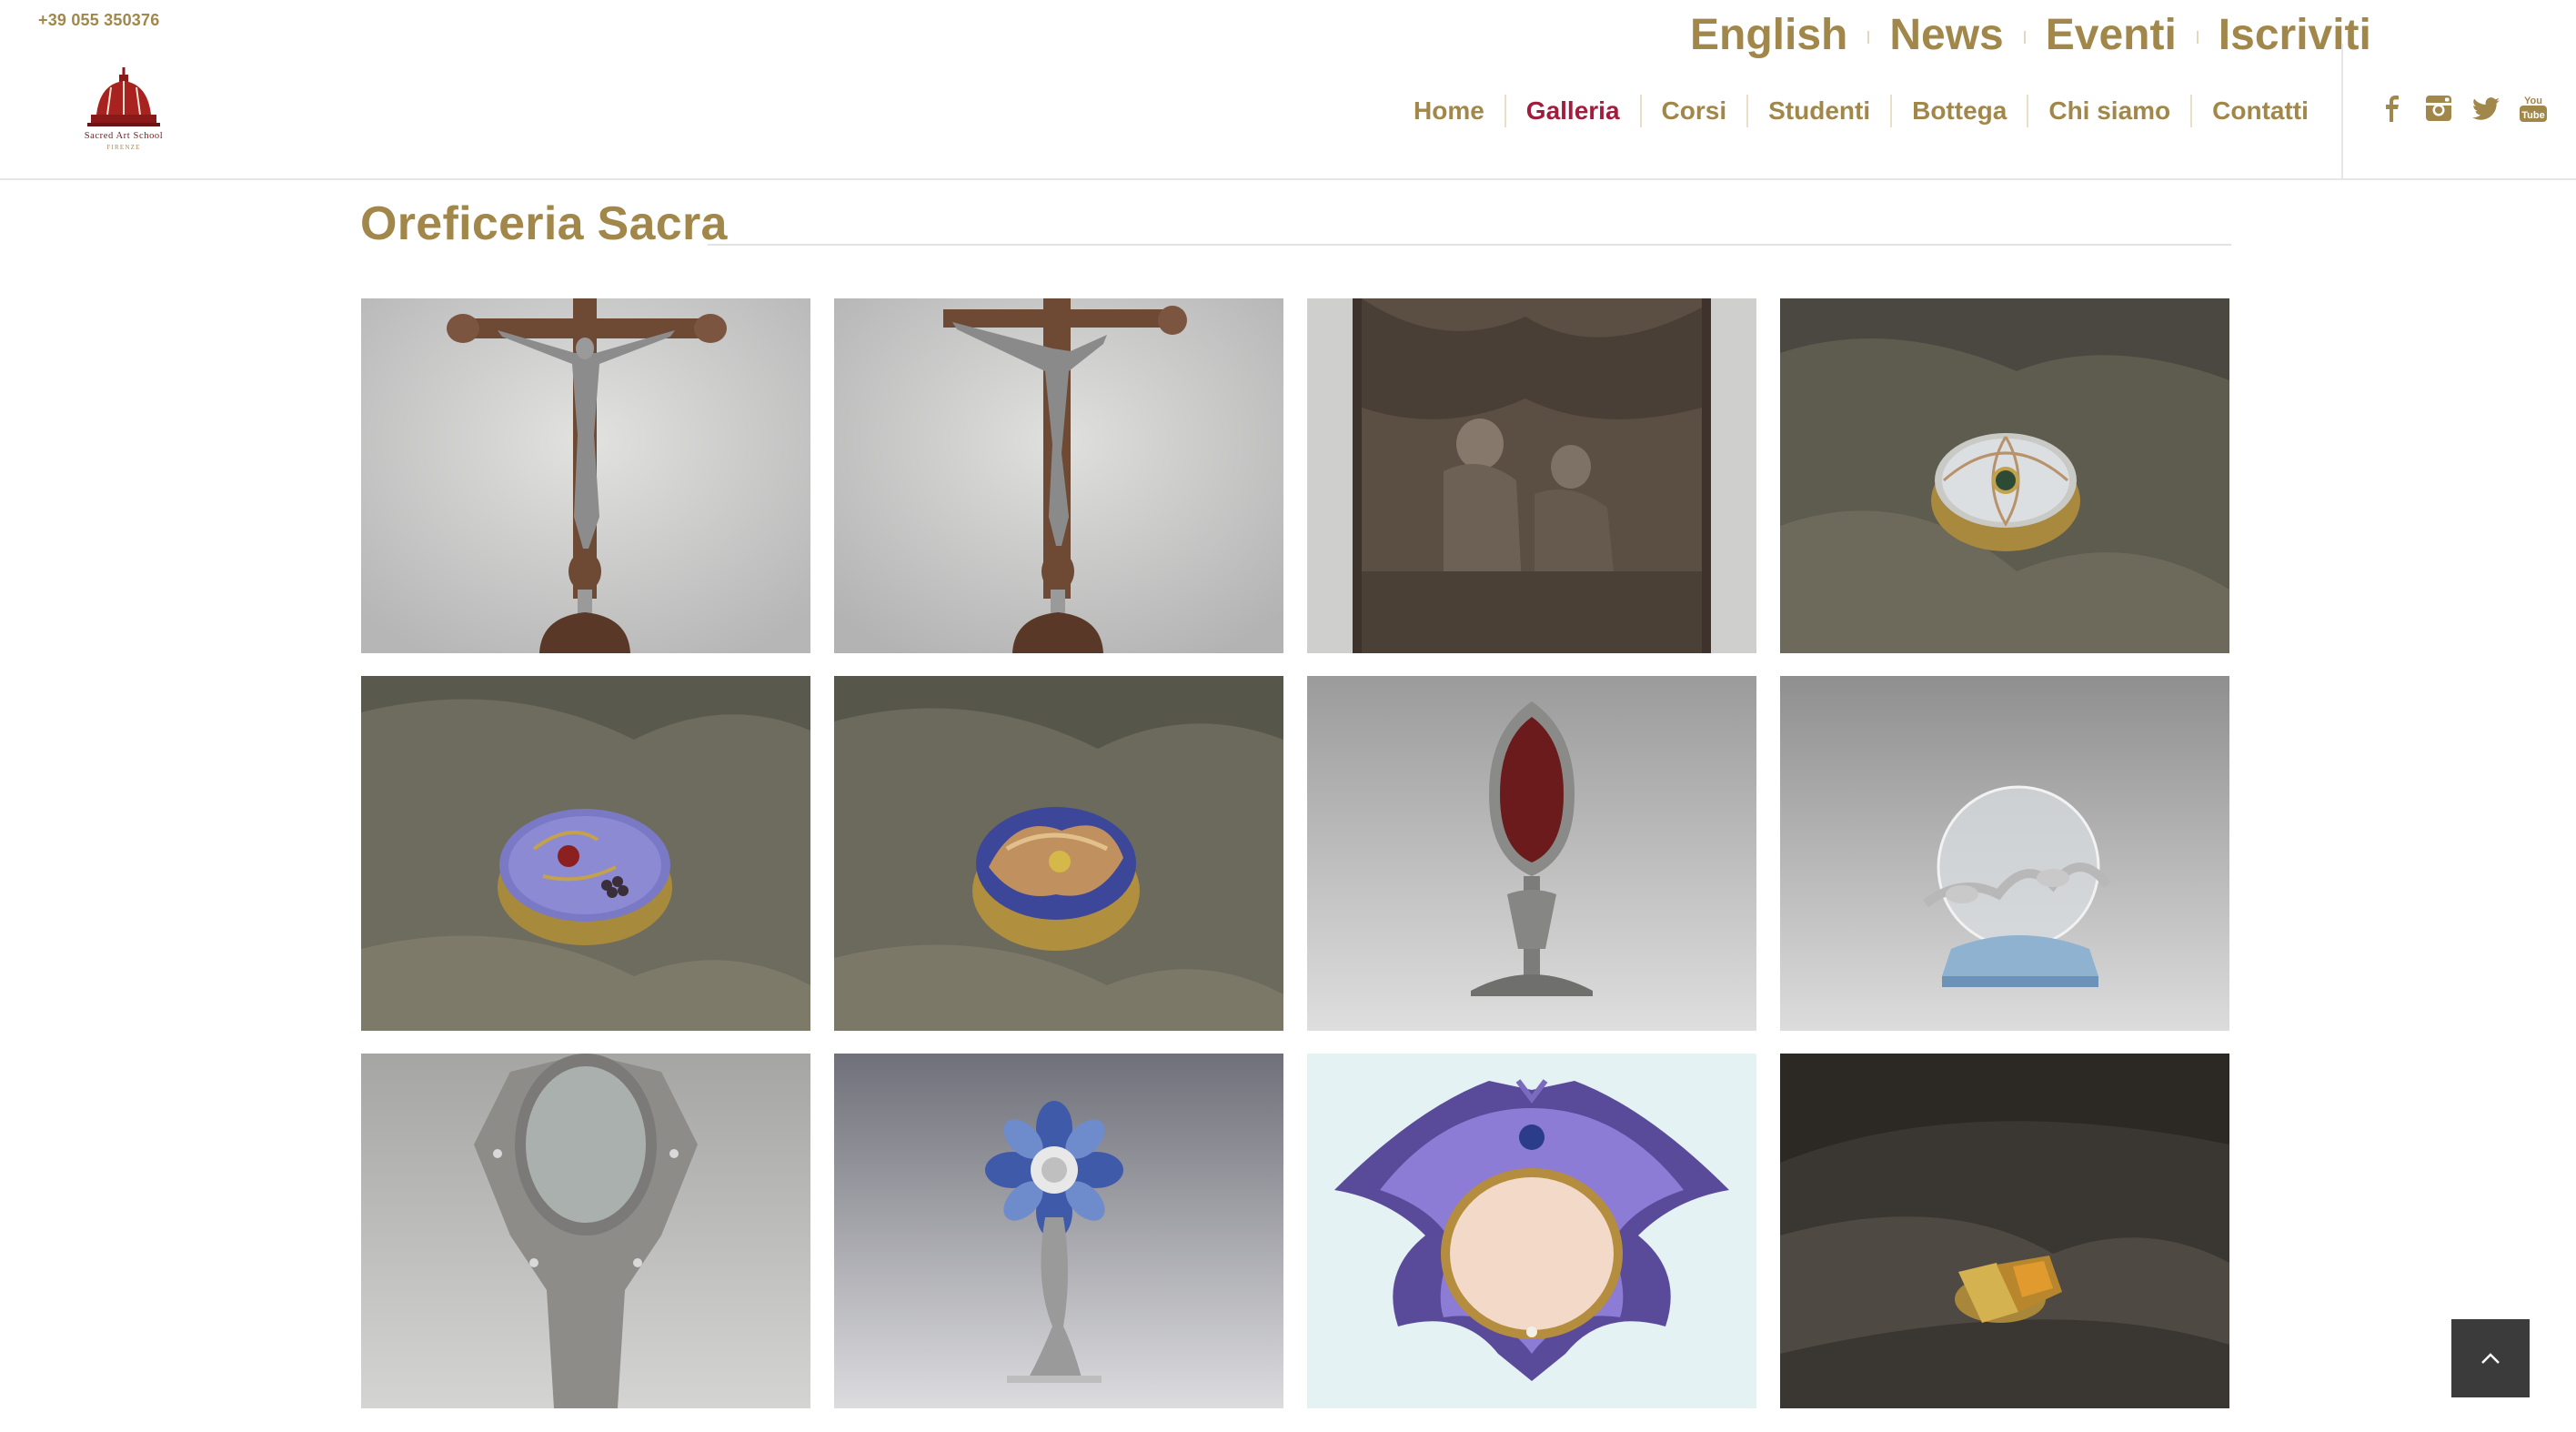 This screenshot has width=2576, height=1432. I want to click on blue-flower-monstrance-photo, so click(1058, 1231).